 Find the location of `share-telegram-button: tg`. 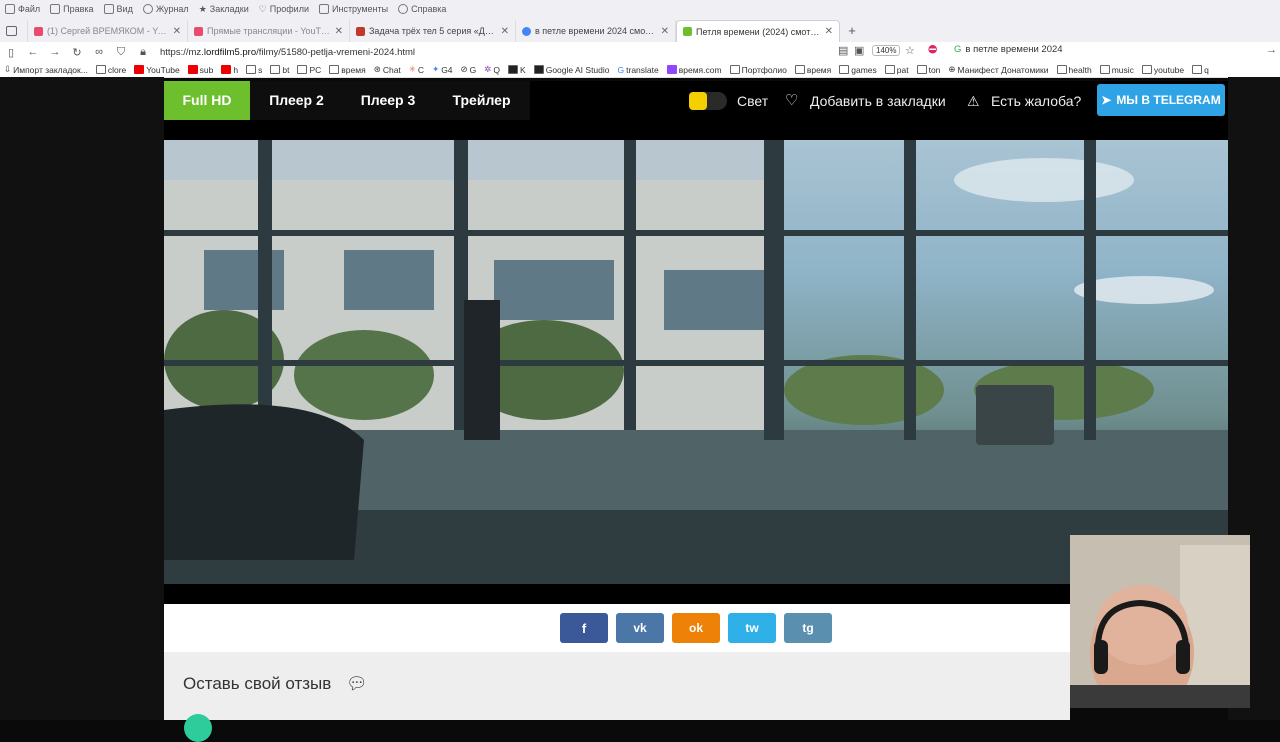

share-telegram-button: tg is located at coordinates (808, 628).